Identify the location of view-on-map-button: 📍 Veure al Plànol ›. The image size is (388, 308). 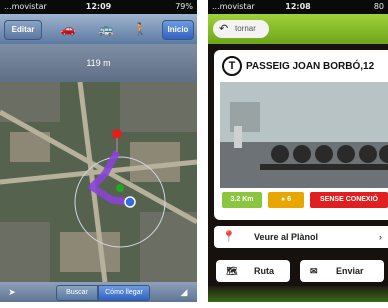
(301, 237).